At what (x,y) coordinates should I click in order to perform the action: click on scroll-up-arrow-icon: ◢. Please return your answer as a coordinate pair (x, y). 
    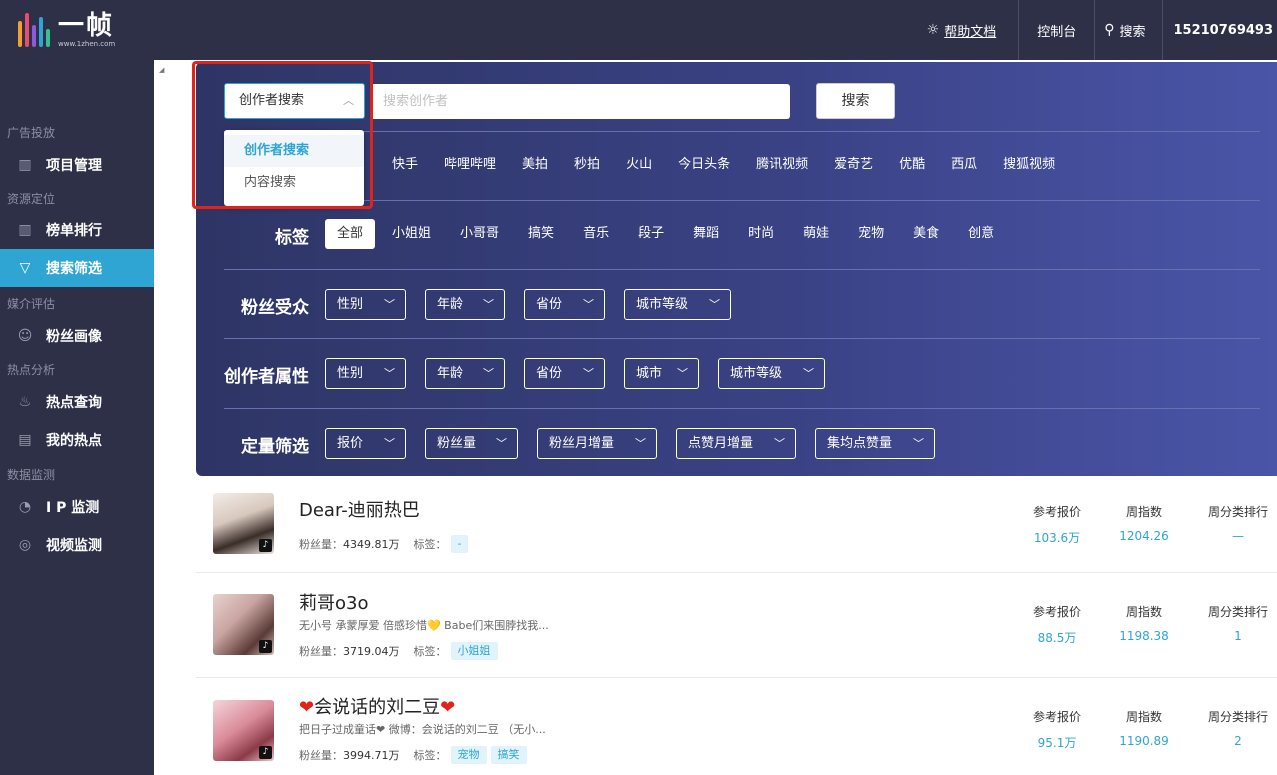
    Looking at the image, I should click on (161, 70).